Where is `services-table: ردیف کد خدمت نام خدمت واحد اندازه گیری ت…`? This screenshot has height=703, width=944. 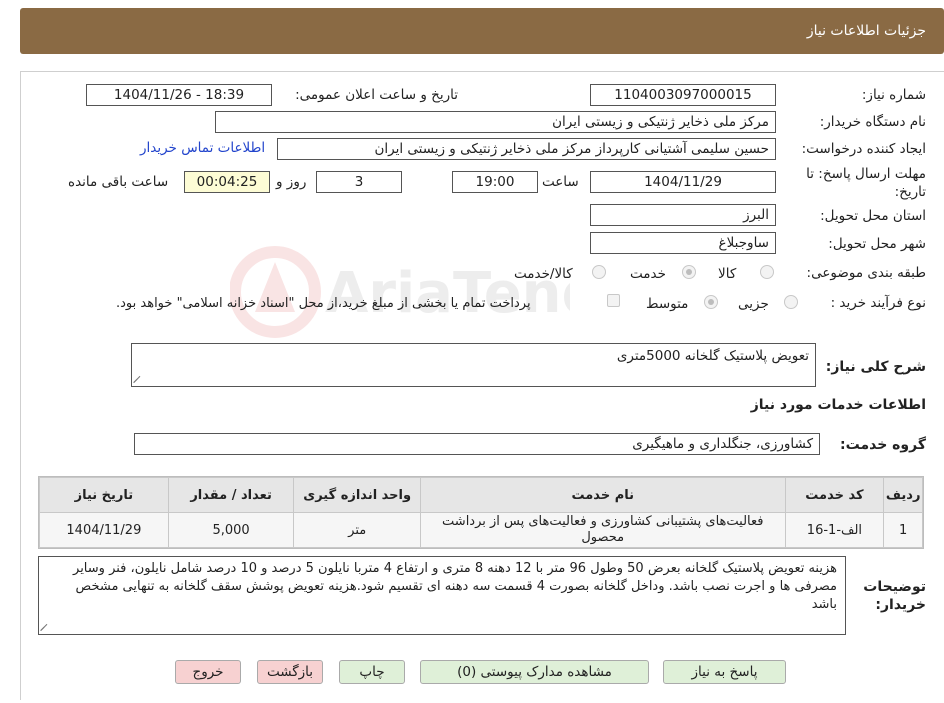 services-table: ردیف کد خدمت نام خدمت واحد اندازه گیری ت… is located at coordinates (481, 512).